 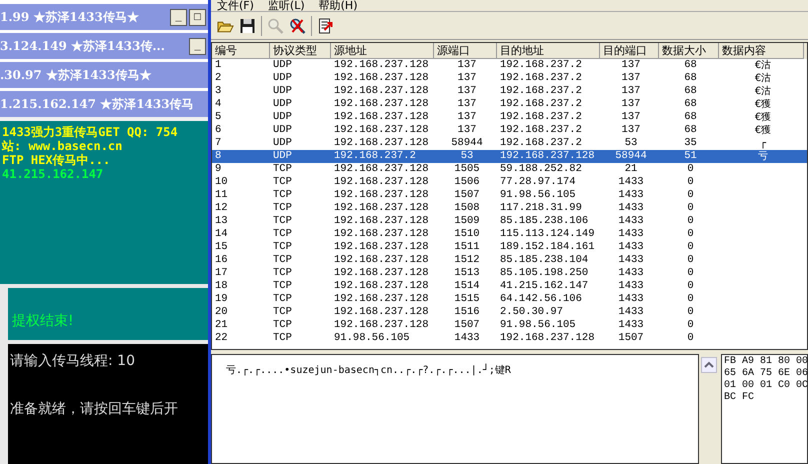 What do you see at coordinates (709, 365) in the screenshot?
I see `scroll-up-icon` at bounding box center [709, 365].